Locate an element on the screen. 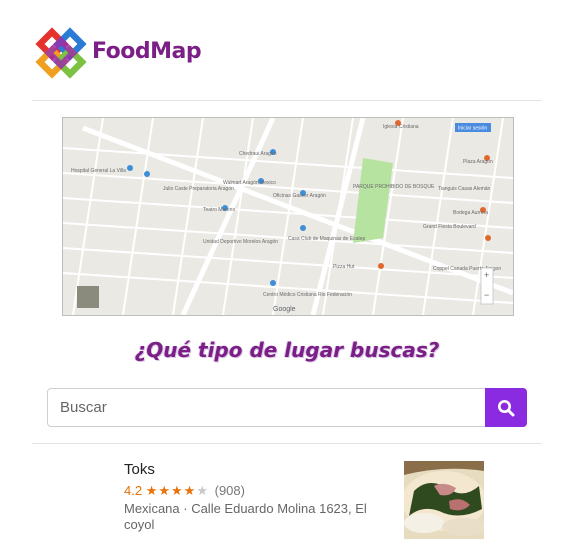  map-label: Teatro Moreno is located at coordinates (219, 210).